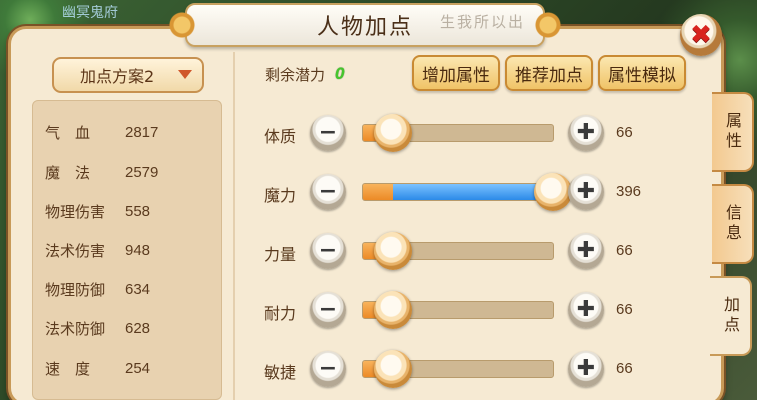  I want to click on close-button: ✖, so click(701, 35).